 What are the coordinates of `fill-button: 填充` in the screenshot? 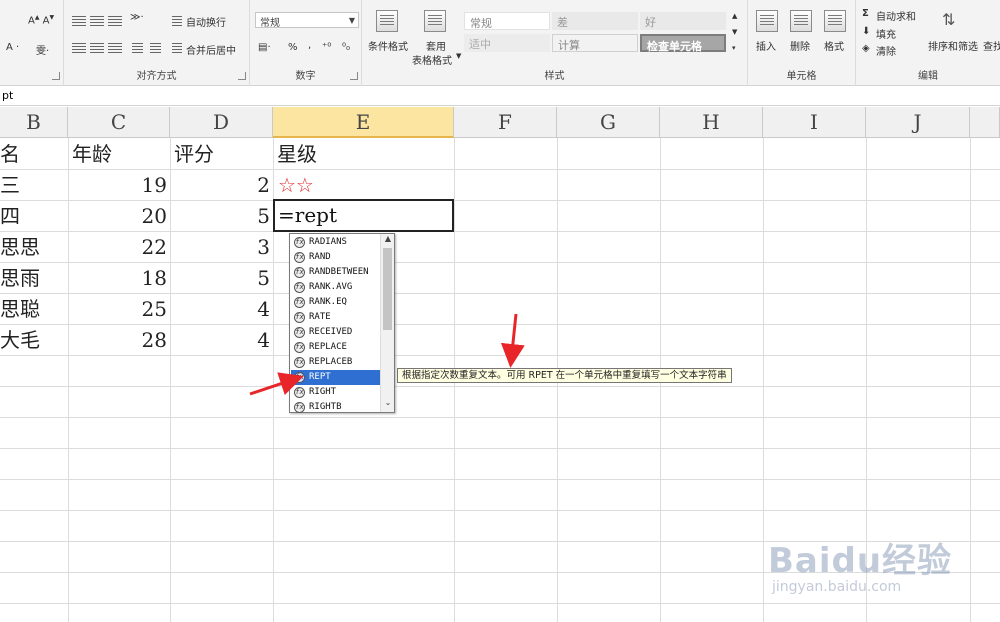 It's located at (886, 33).